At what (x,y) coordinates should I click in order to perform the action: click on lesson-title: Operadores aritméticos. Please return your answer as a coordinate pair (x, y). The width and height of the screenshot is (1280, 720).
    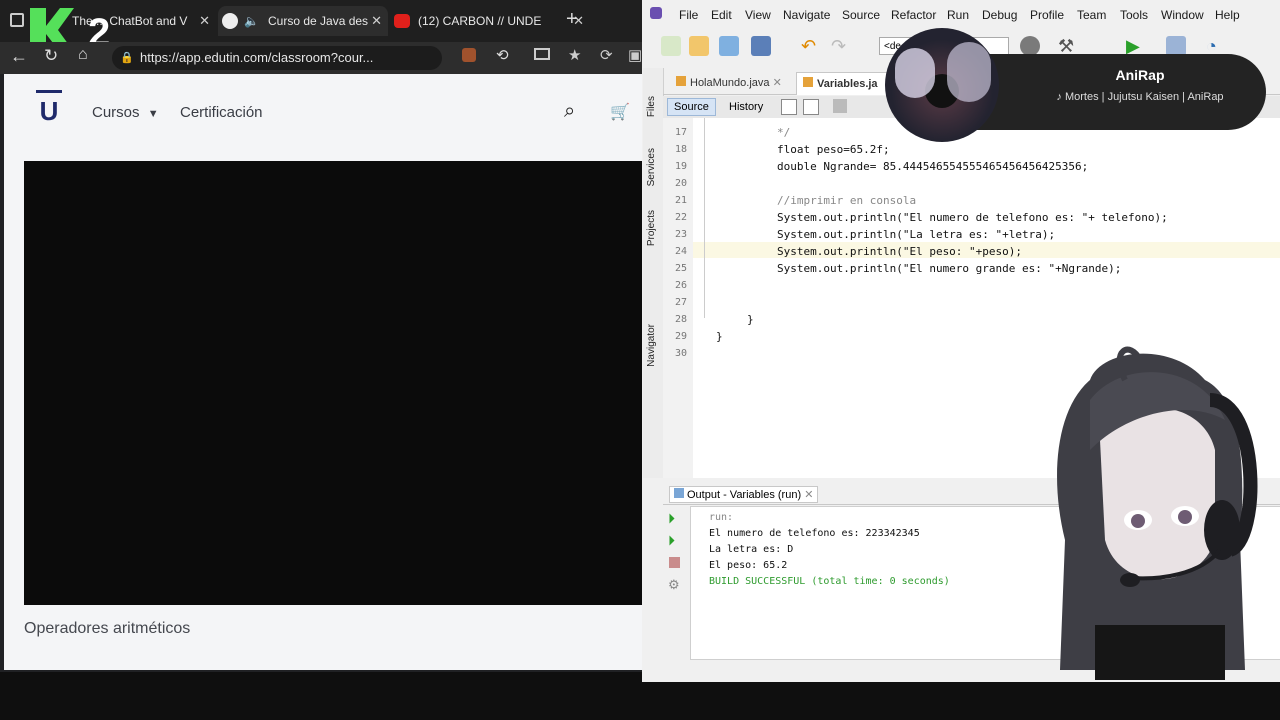
    Looking at the image, I should click on (107, 628).